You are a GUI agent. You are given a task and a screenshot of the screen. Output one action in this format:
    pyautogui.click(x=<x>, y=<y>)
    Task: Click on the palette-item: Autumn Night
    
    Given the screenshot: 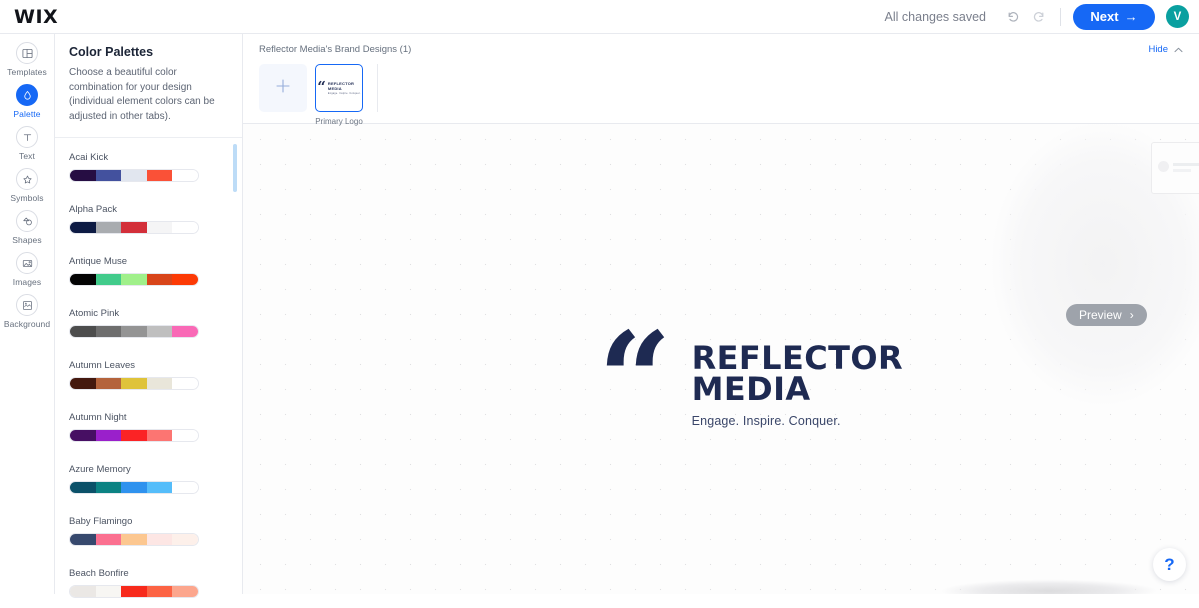 What is the action you would take?
    pyautogui.click(x=148, y=427)
    